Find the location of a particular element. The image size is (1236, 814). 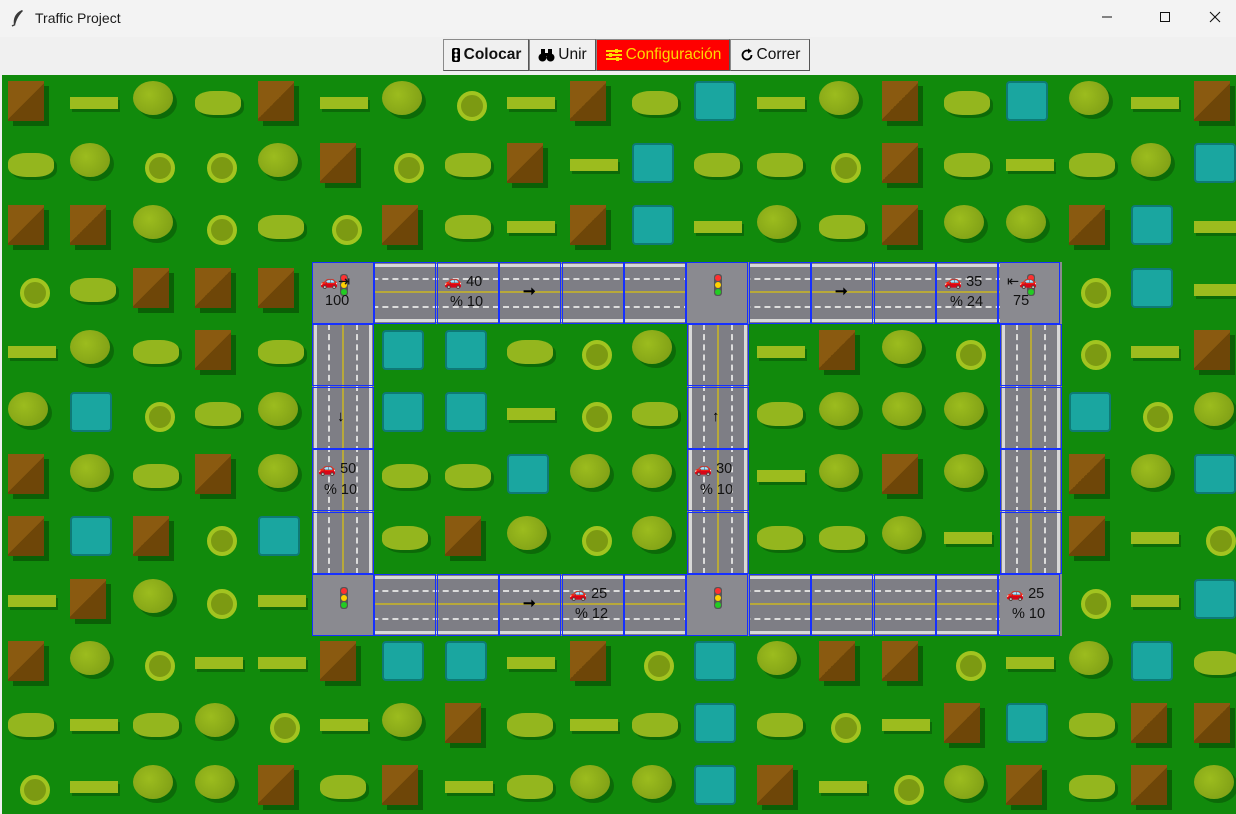

correr-button: Correr is located at coordinates (770, 55).